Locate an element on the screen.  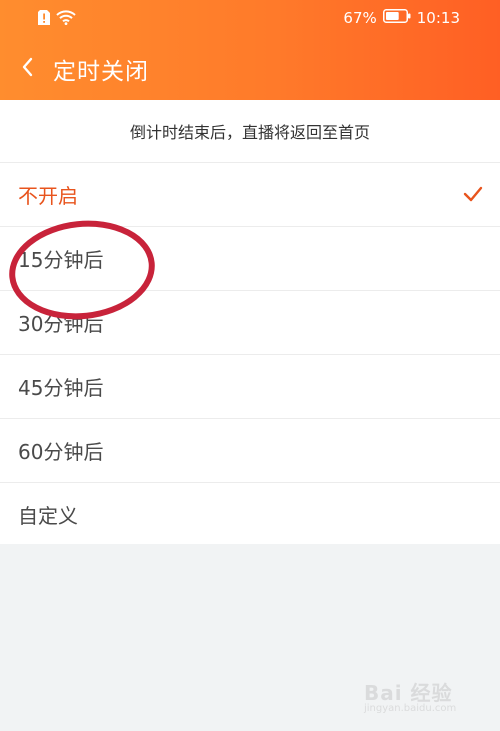
option-custom: 自定义 is located at coordinates (250, 514).